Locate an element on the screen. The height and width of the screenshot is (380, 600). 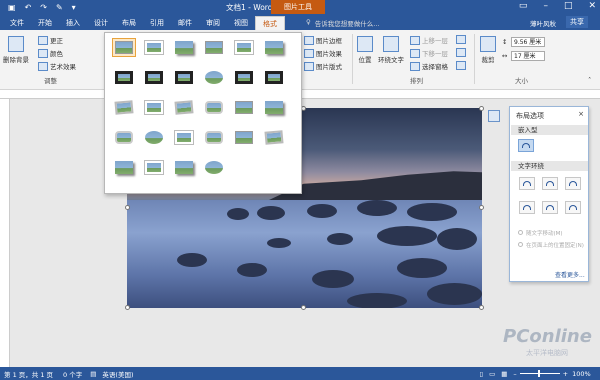
minimize-icon: – is located at coordinates (545, 6).